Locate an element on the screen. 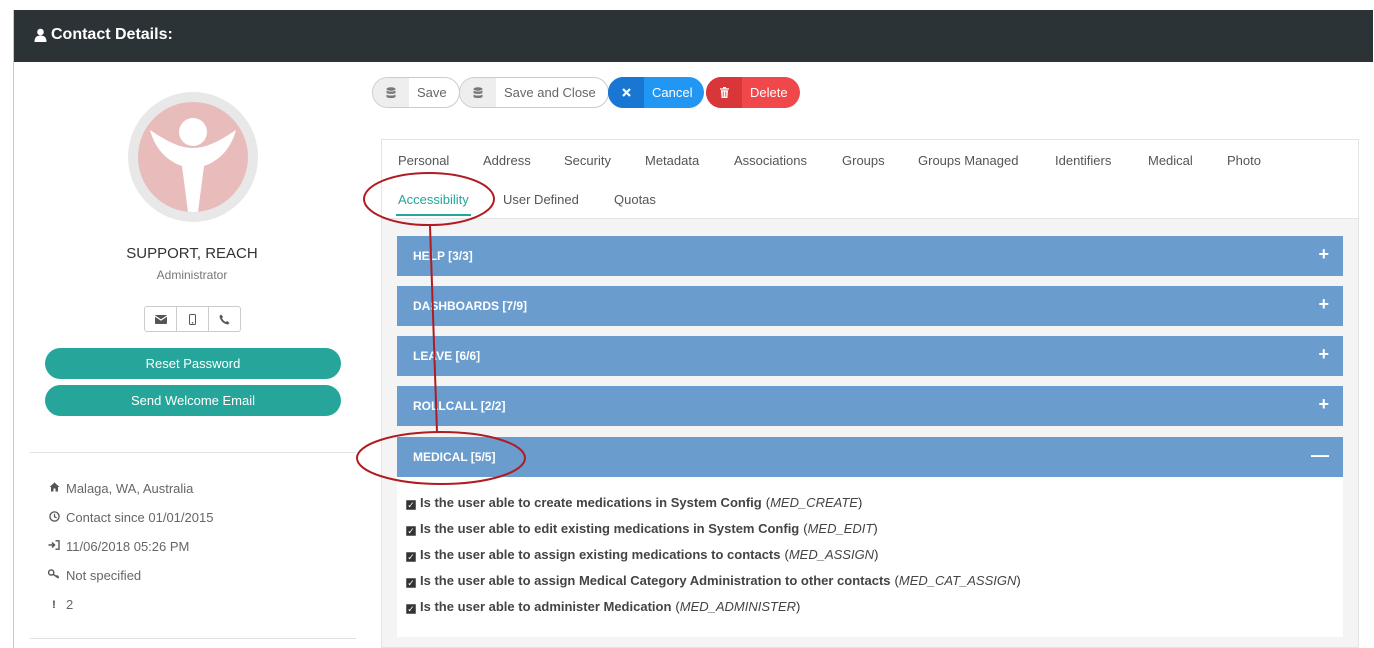  email-button is located at coordinates (160, 319).